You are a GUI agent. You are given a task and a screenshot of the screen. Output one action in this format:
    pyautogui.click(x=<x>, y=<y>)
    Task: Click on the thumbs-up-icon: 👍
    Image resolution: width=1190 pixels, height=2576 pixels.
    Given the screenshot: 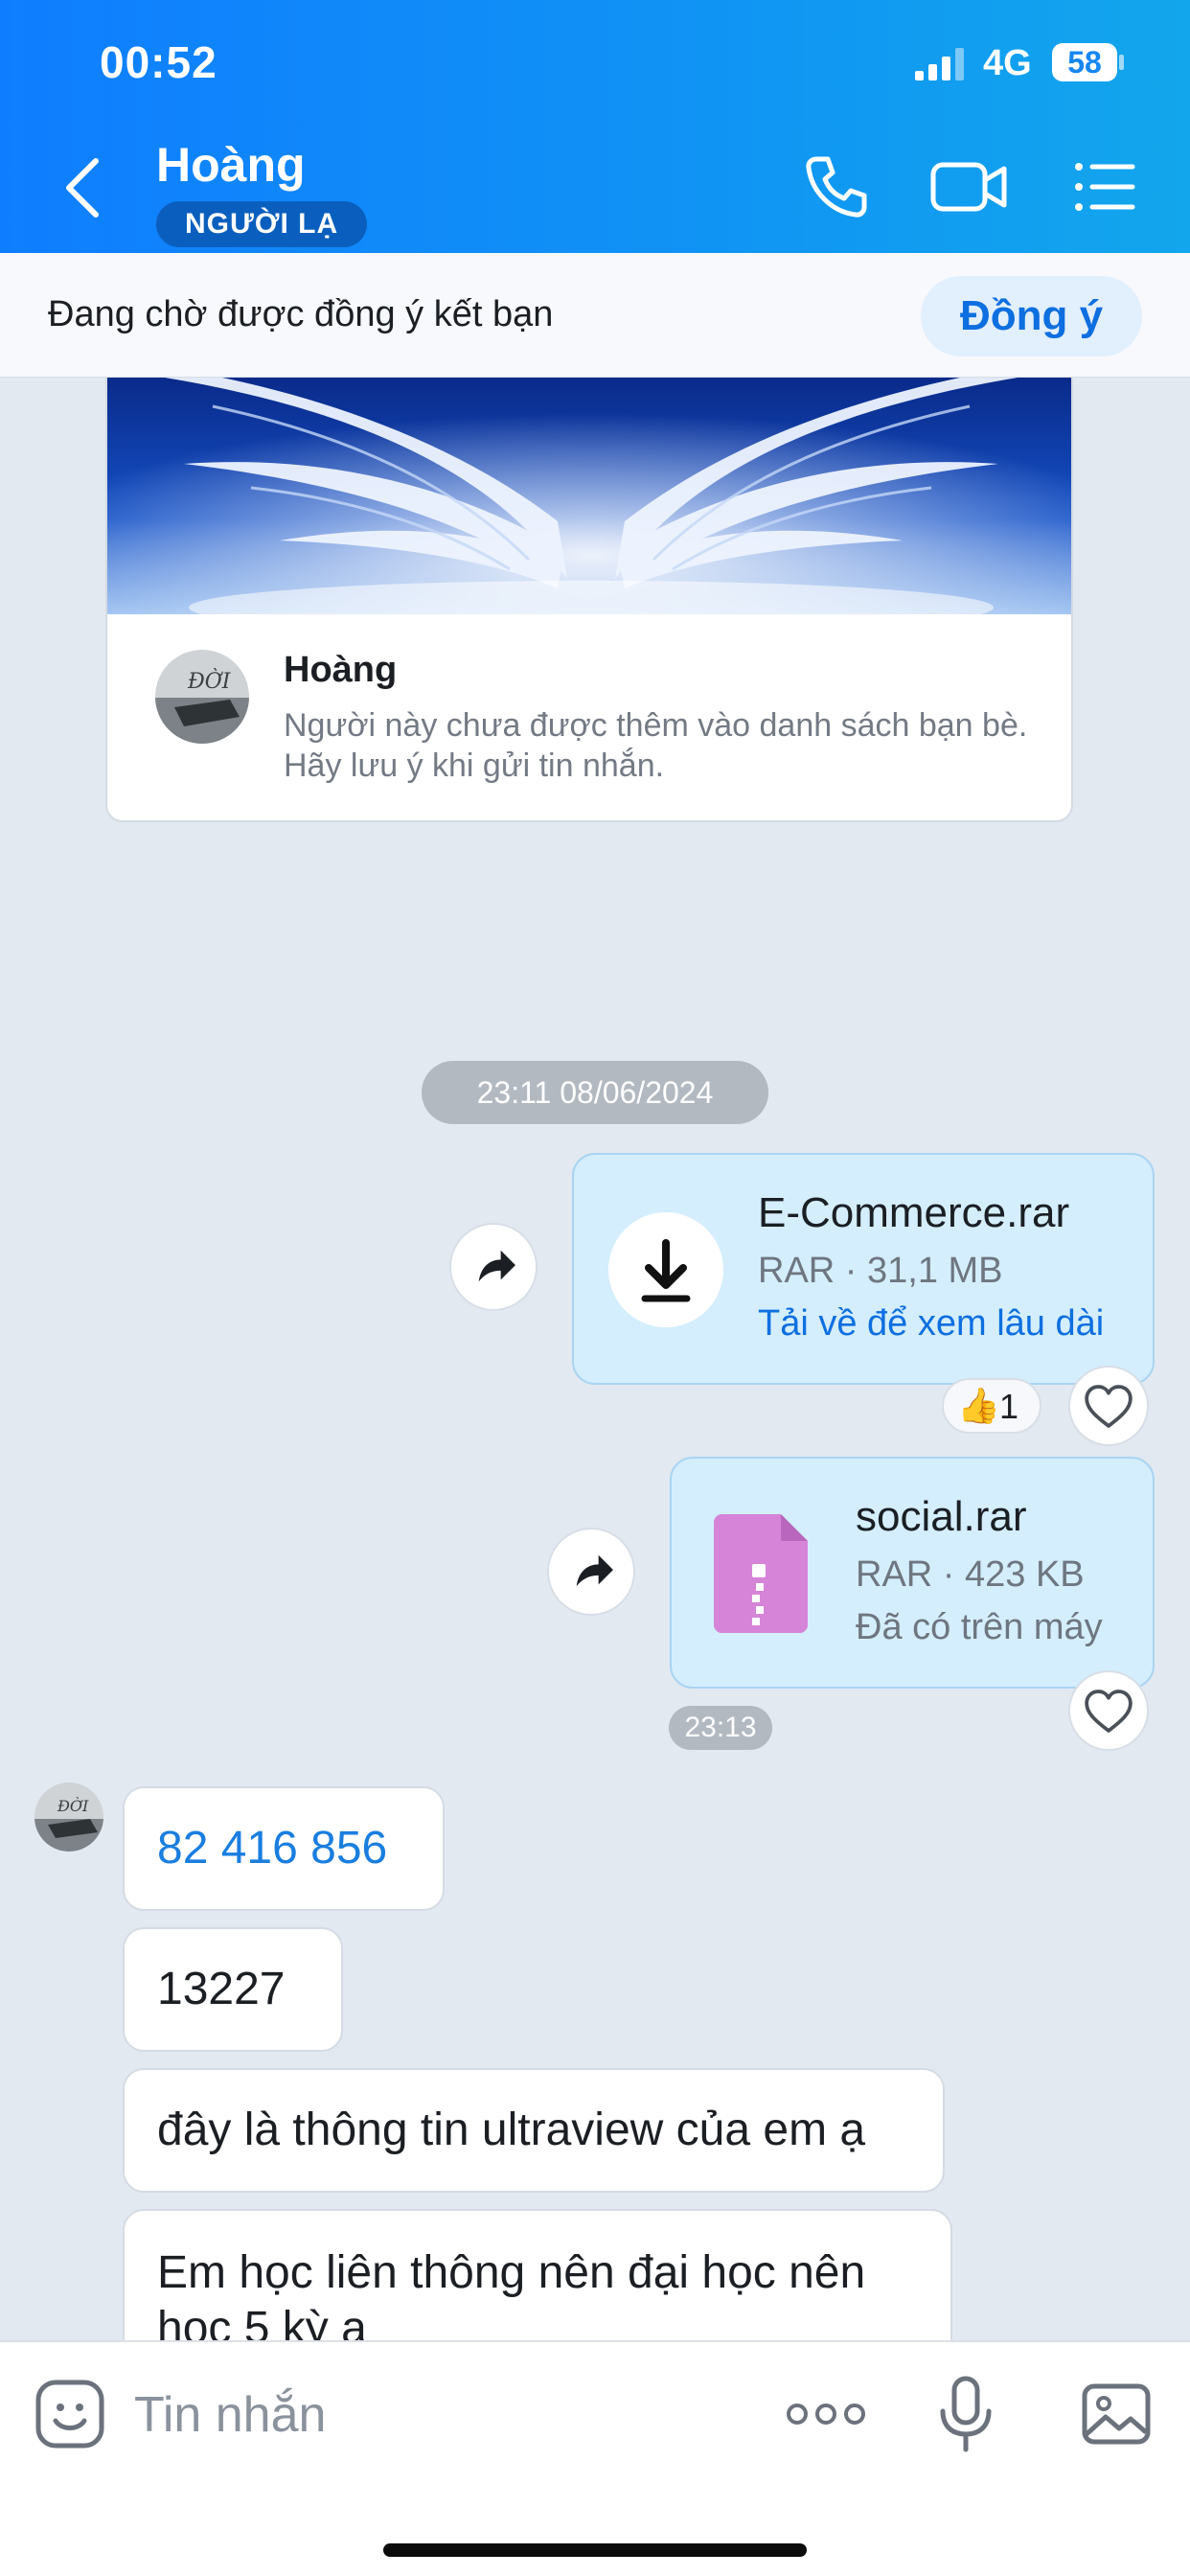 What is the action you would take?
    pyautogui.click(x=979, y=1405)
    